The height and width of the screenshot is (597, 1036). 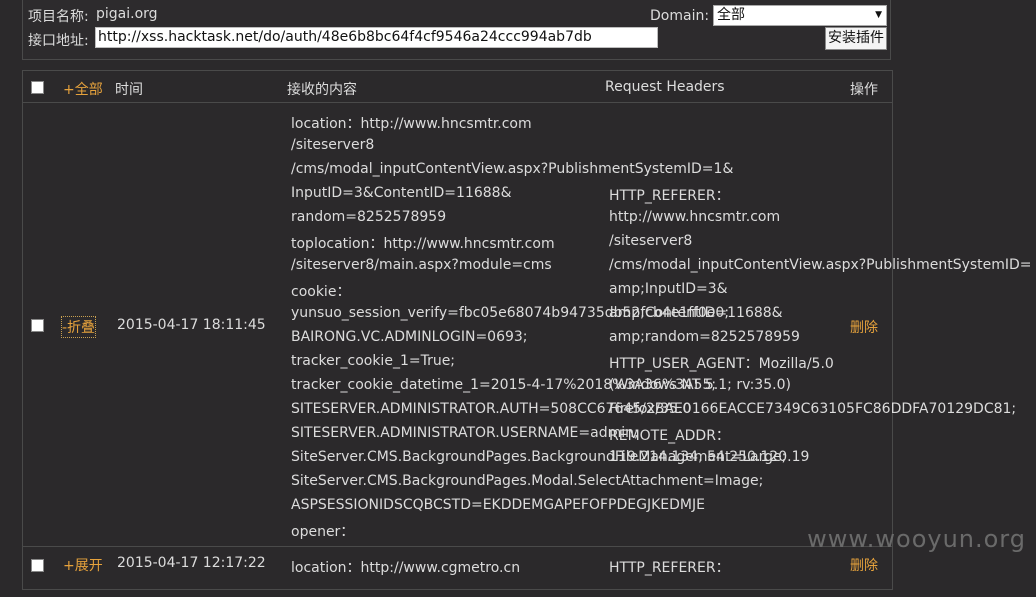 I want to click on row-time: 2015-04-17 18:11:45, so click(x=191, y=325).